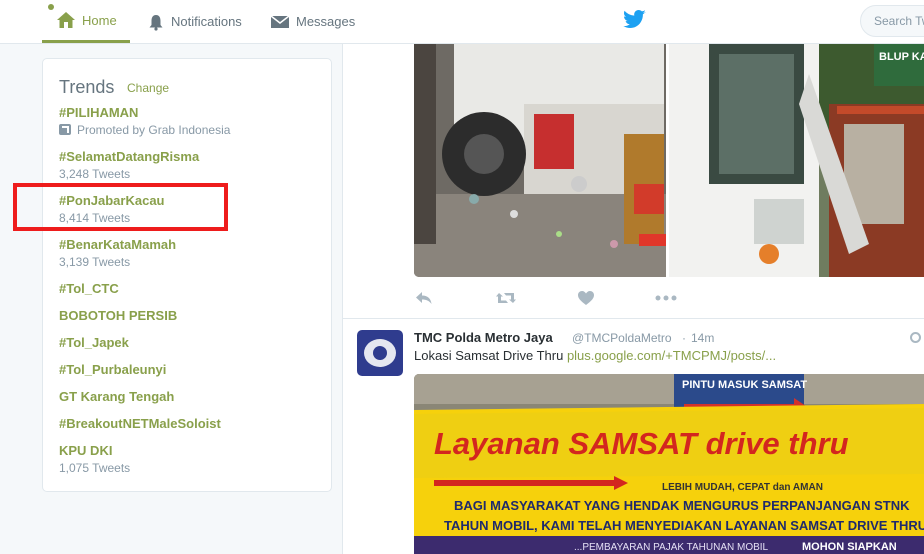 This screenshot has width=924, height=554. What do you see at coordinates (490, 355) in the screenshot?
I see `tweet-body: Lokasi Samsat Drive Thru` at bounding box center [490, 355].